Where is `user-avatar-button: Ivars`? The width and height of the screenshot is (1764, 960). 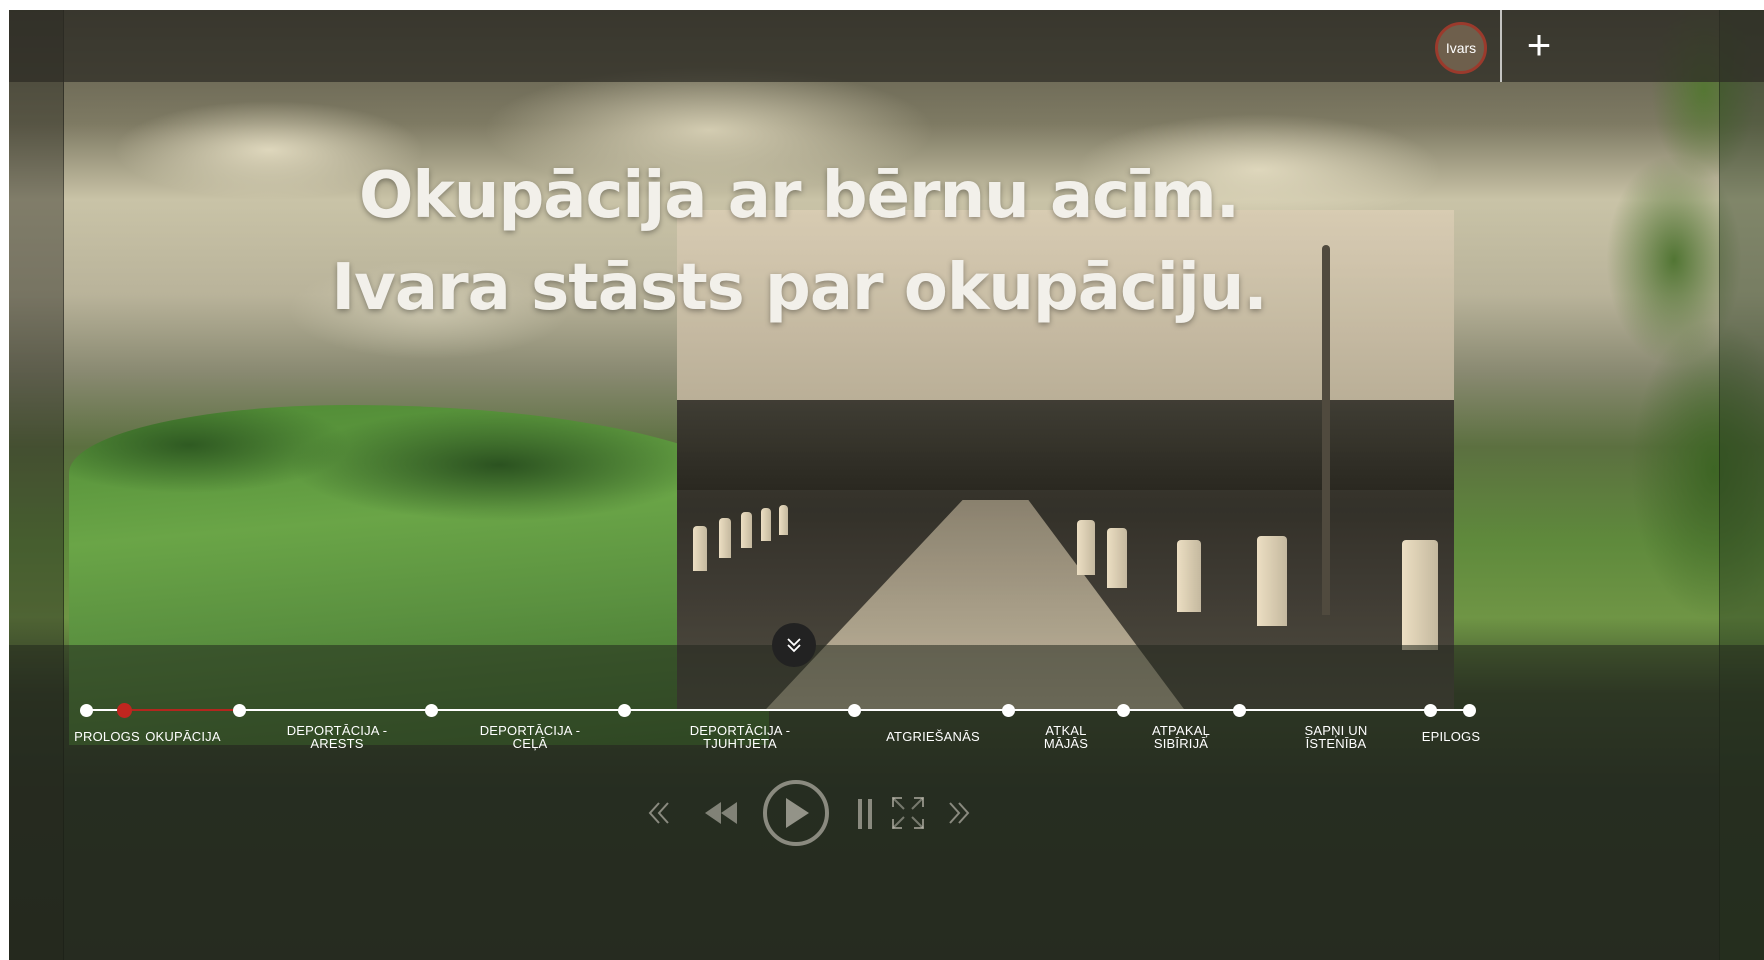
user-avatar-button: Ivars is located at coordinates (1461, 48).